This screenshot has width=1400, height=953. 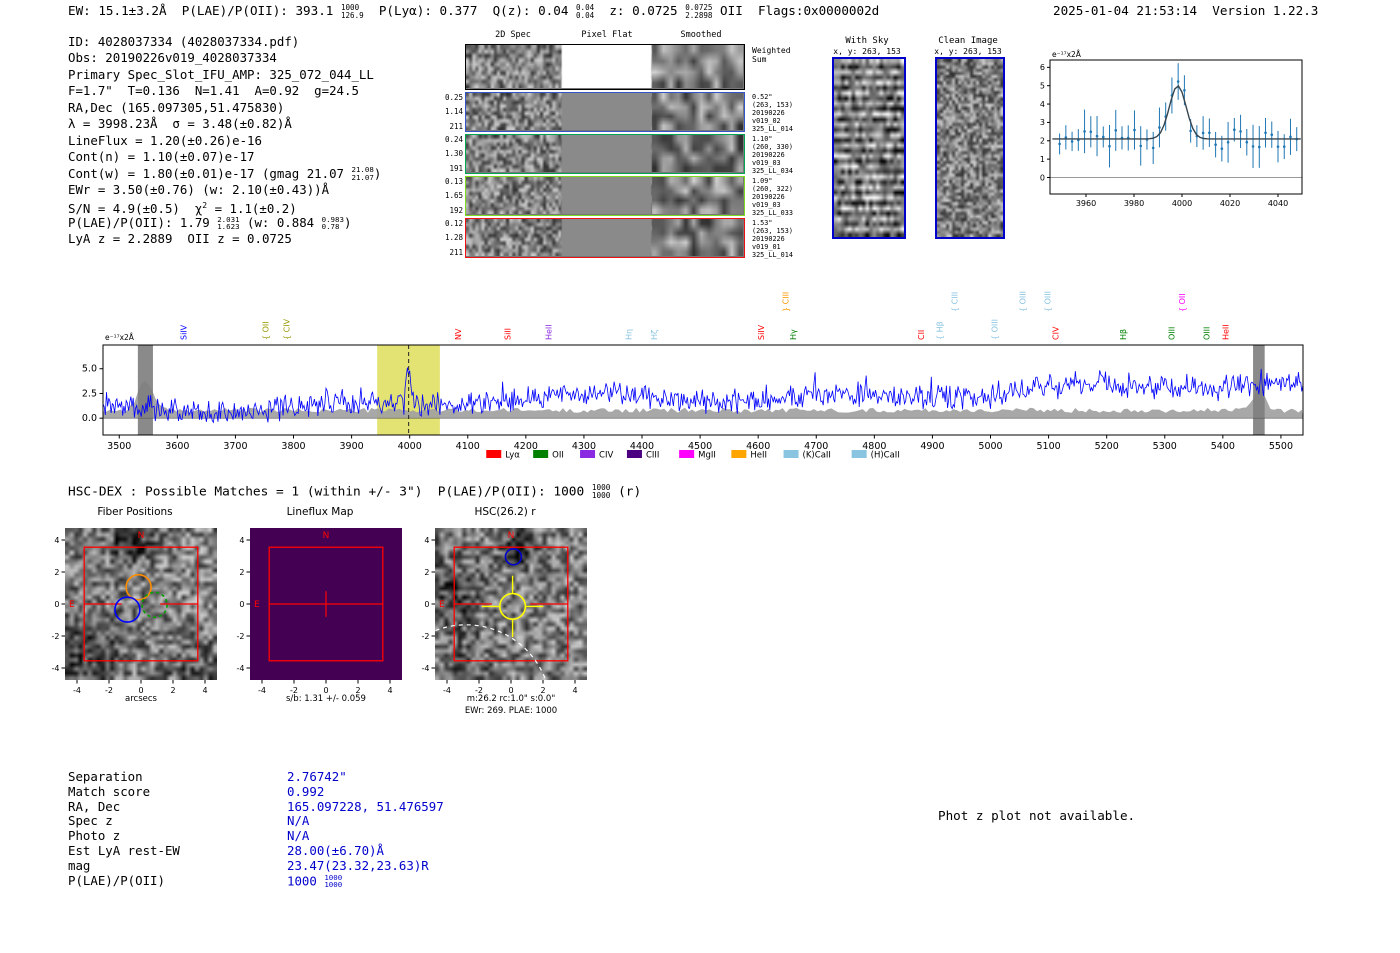 I want to click on weighted-sum-label: Weighted Sum, so click(x=771, y=55).